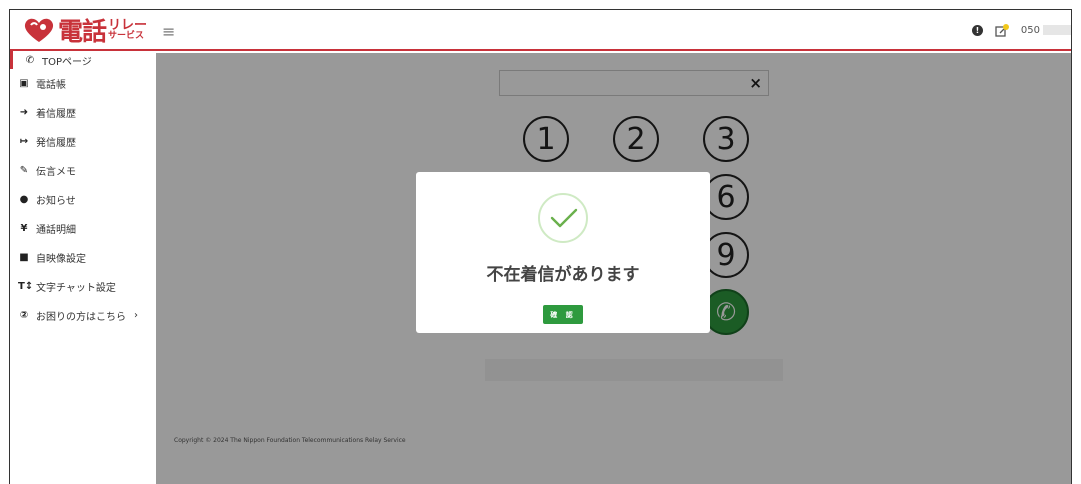 Image resolution: width=1081 pixels, height=484 pixels. I want to click on sidebar-item-help: ② お困りの方はこちら ›, so click(83, 315).